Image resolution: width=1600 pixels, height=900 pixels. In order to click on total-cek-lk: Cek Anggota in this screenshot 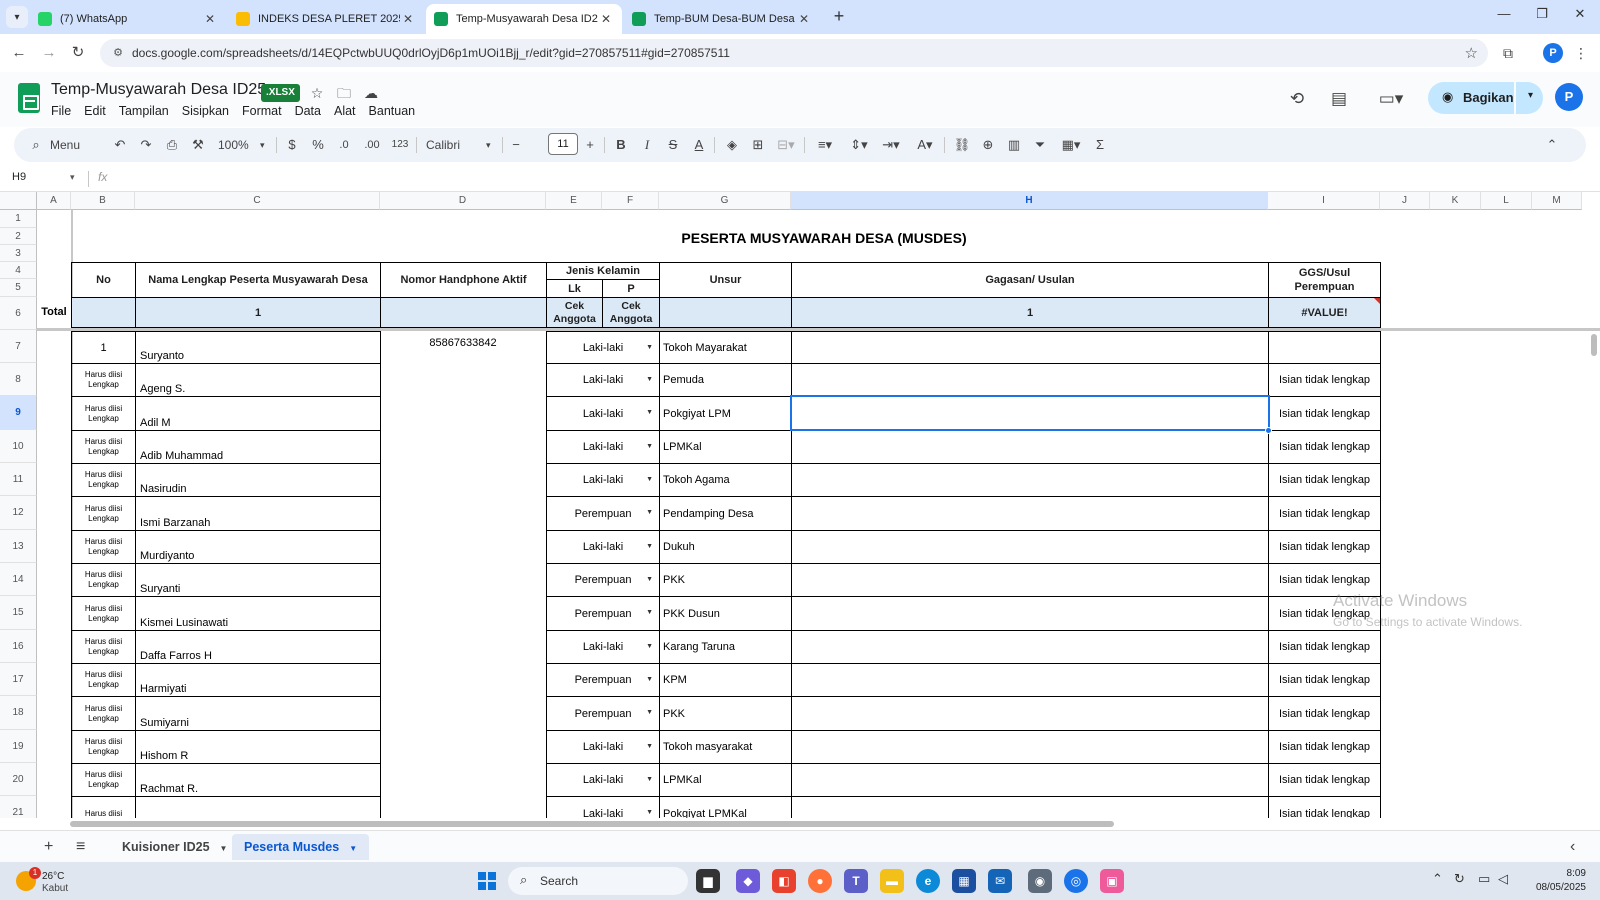, I will do `click(574, 312)`.